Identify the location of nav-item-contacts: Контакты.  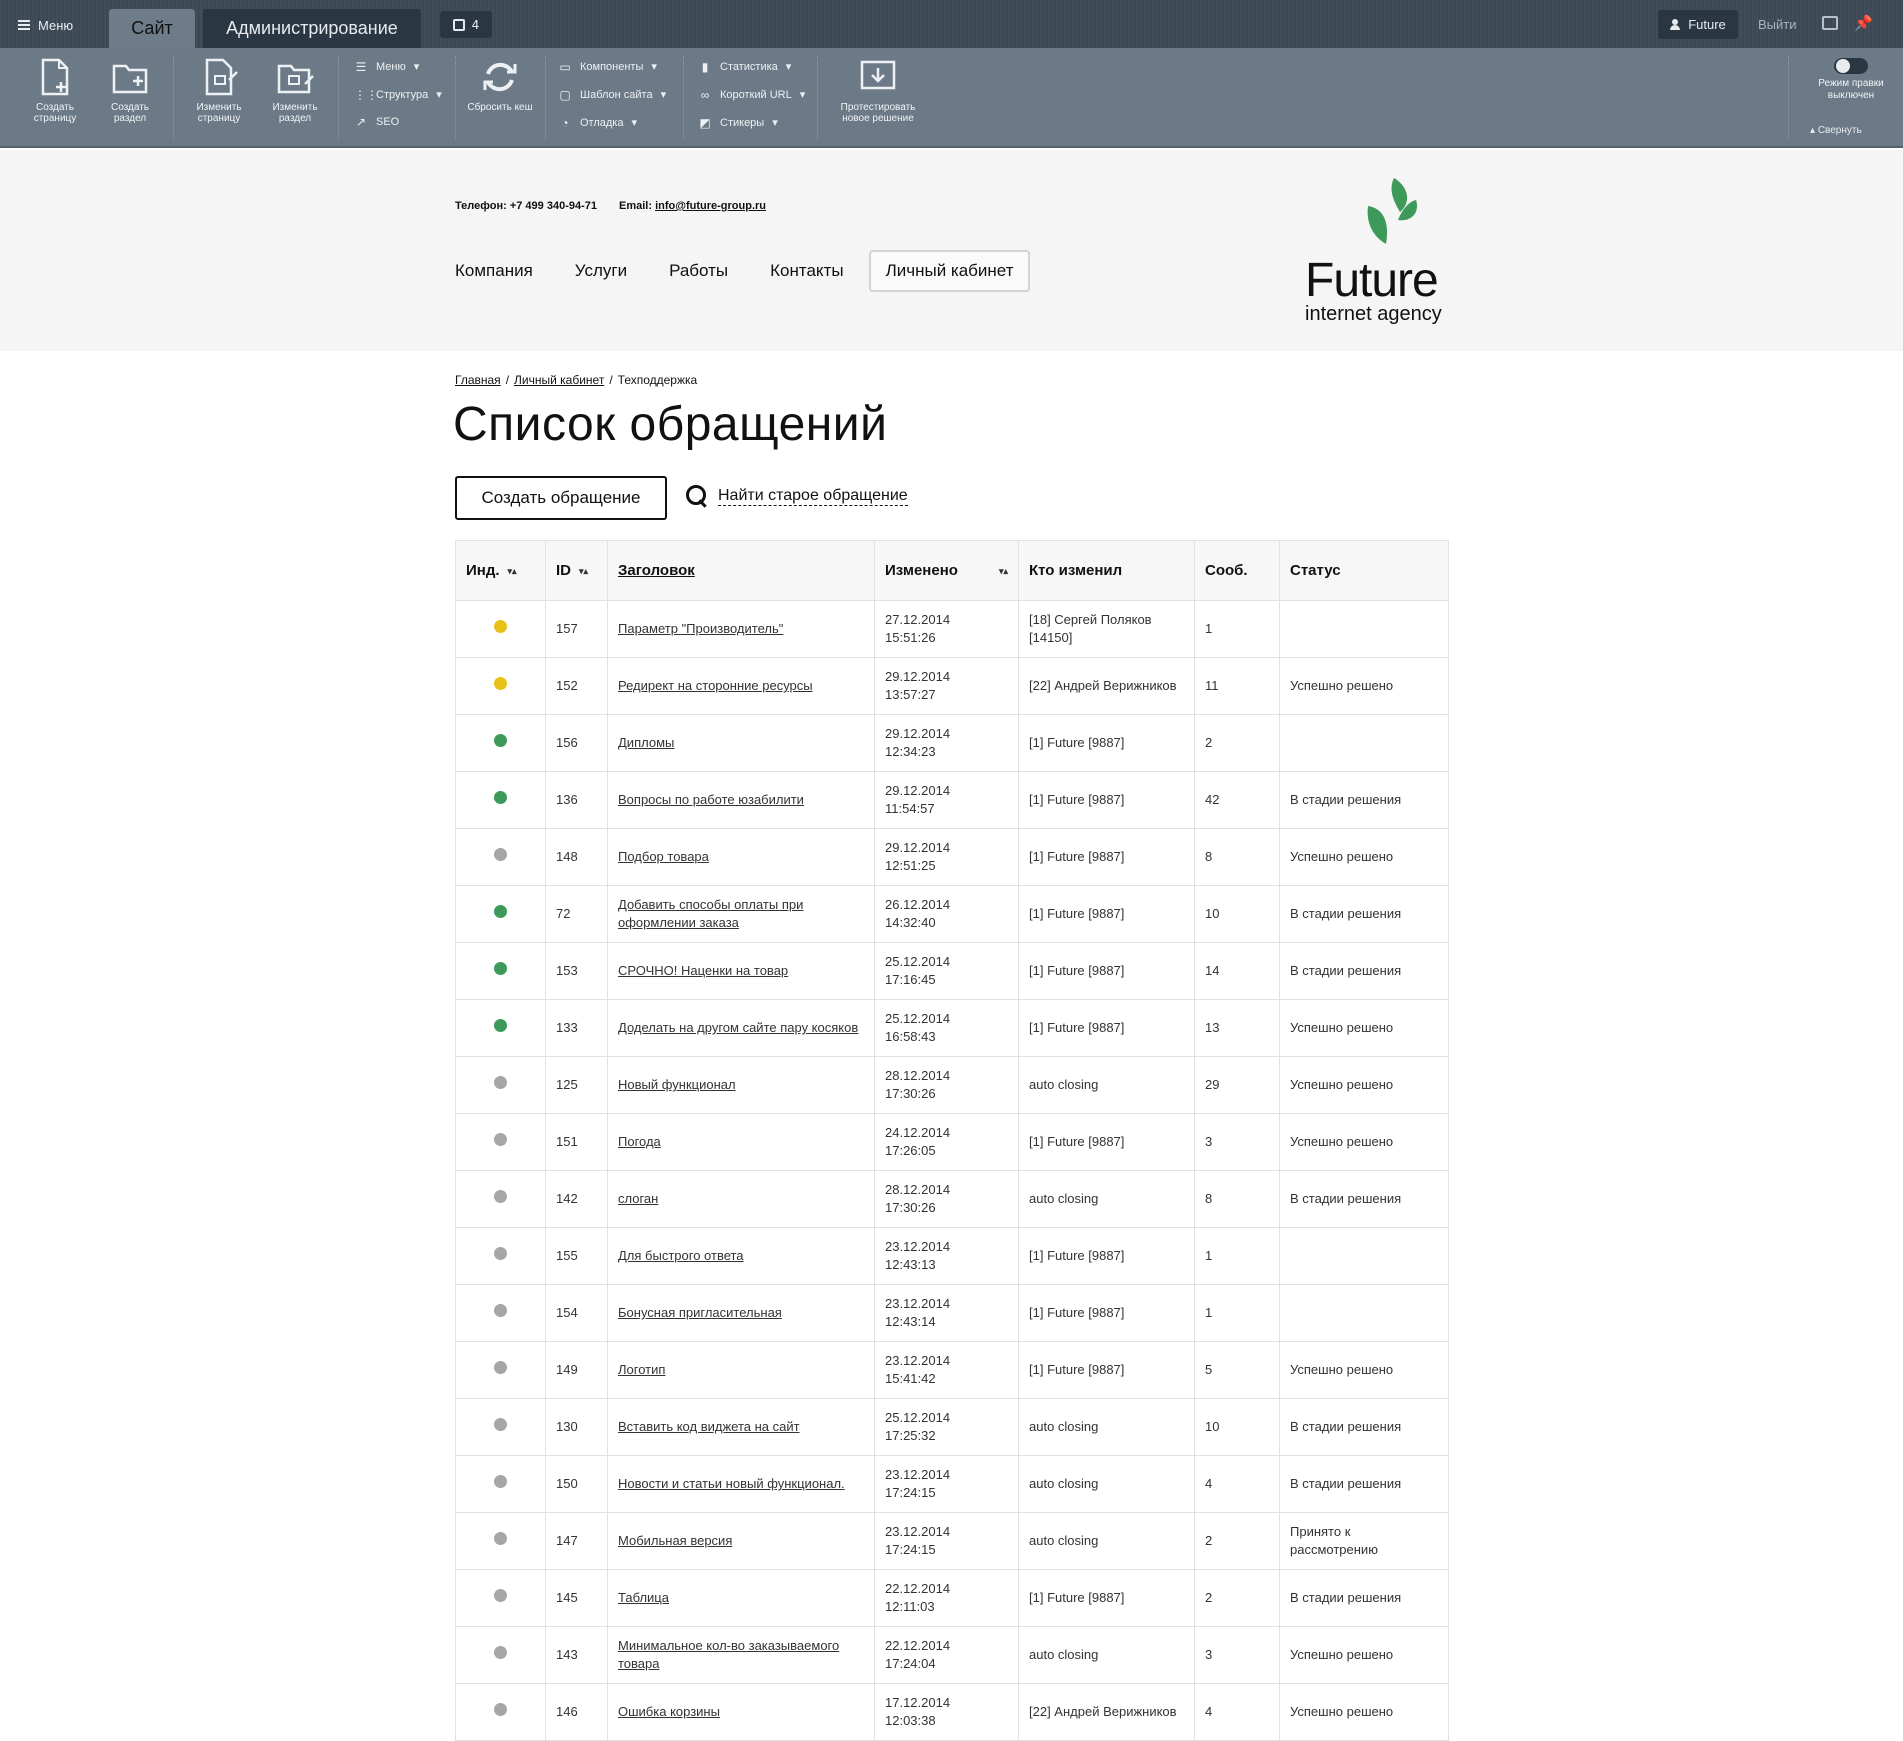
(806, 271).